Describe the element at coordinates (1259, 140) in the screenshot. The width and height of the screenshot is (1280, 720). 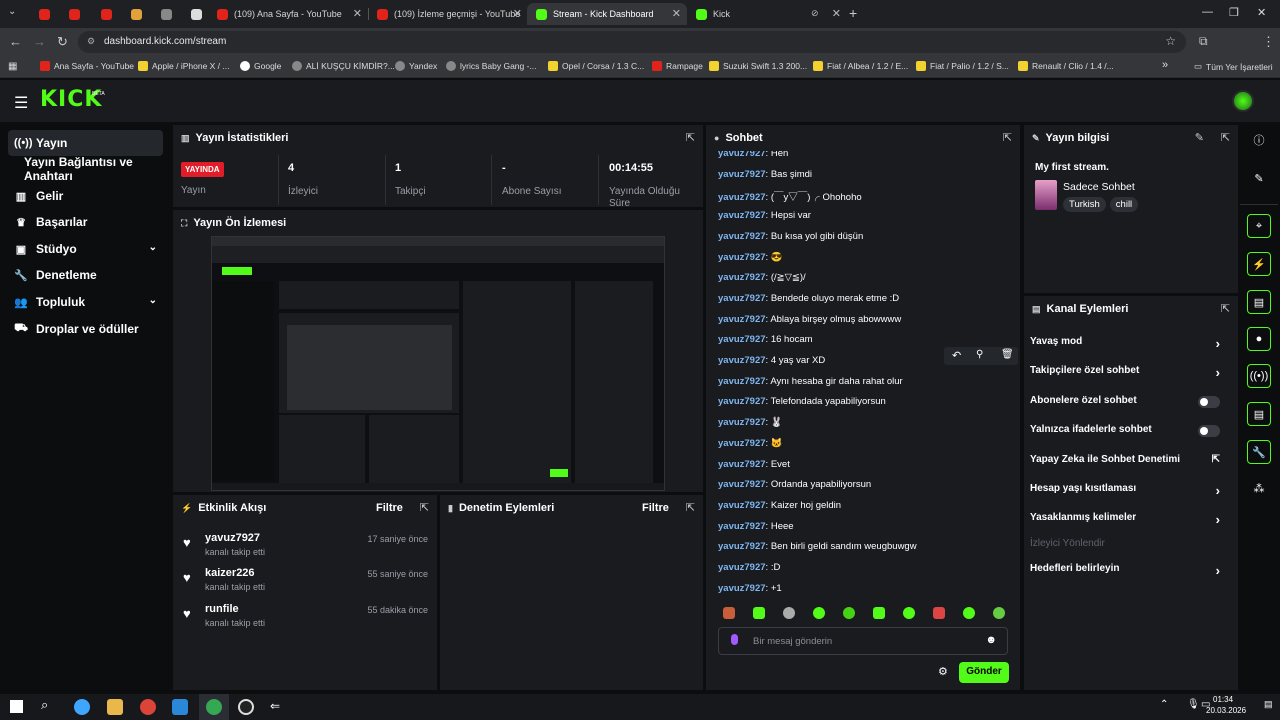
I see `info-icon: ⓘ` at that location.